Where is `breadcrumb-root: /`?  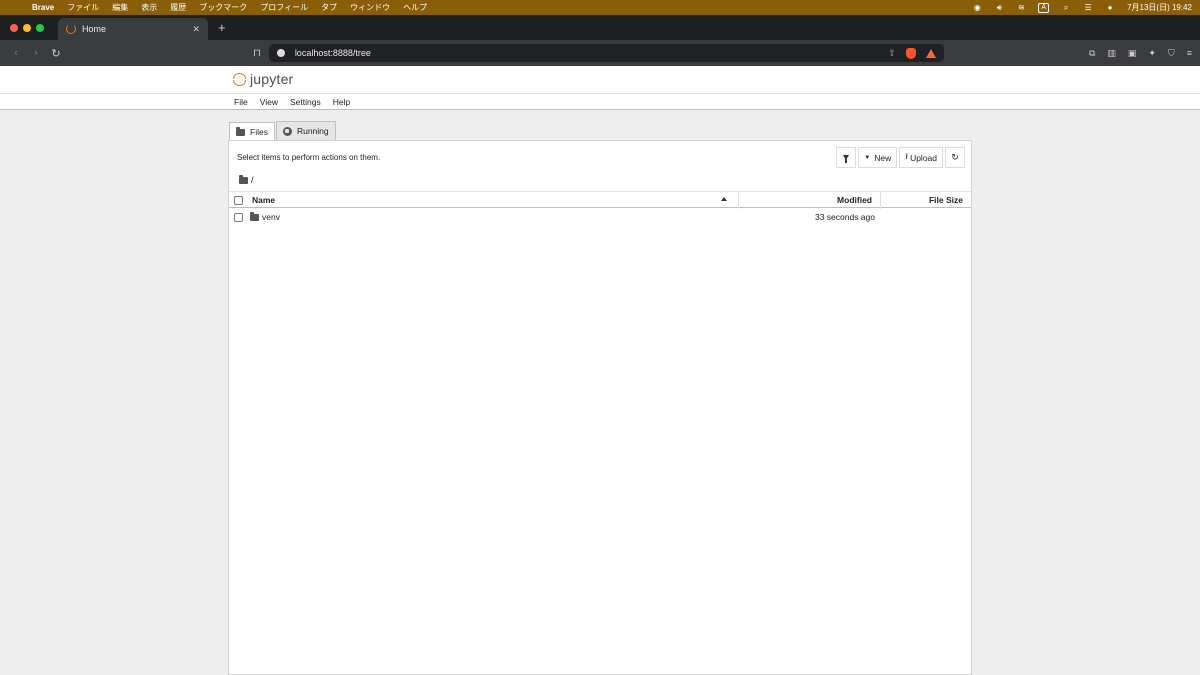
breadcrumb-root: / is located at coordinates (252, 180).